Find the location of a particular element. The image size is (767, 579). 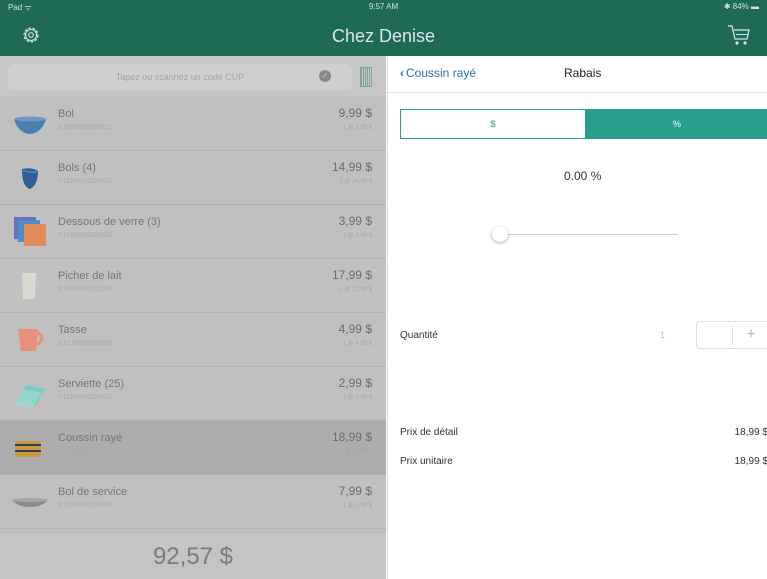

milk-pitcher-icon is located at coordinates (31, 286).